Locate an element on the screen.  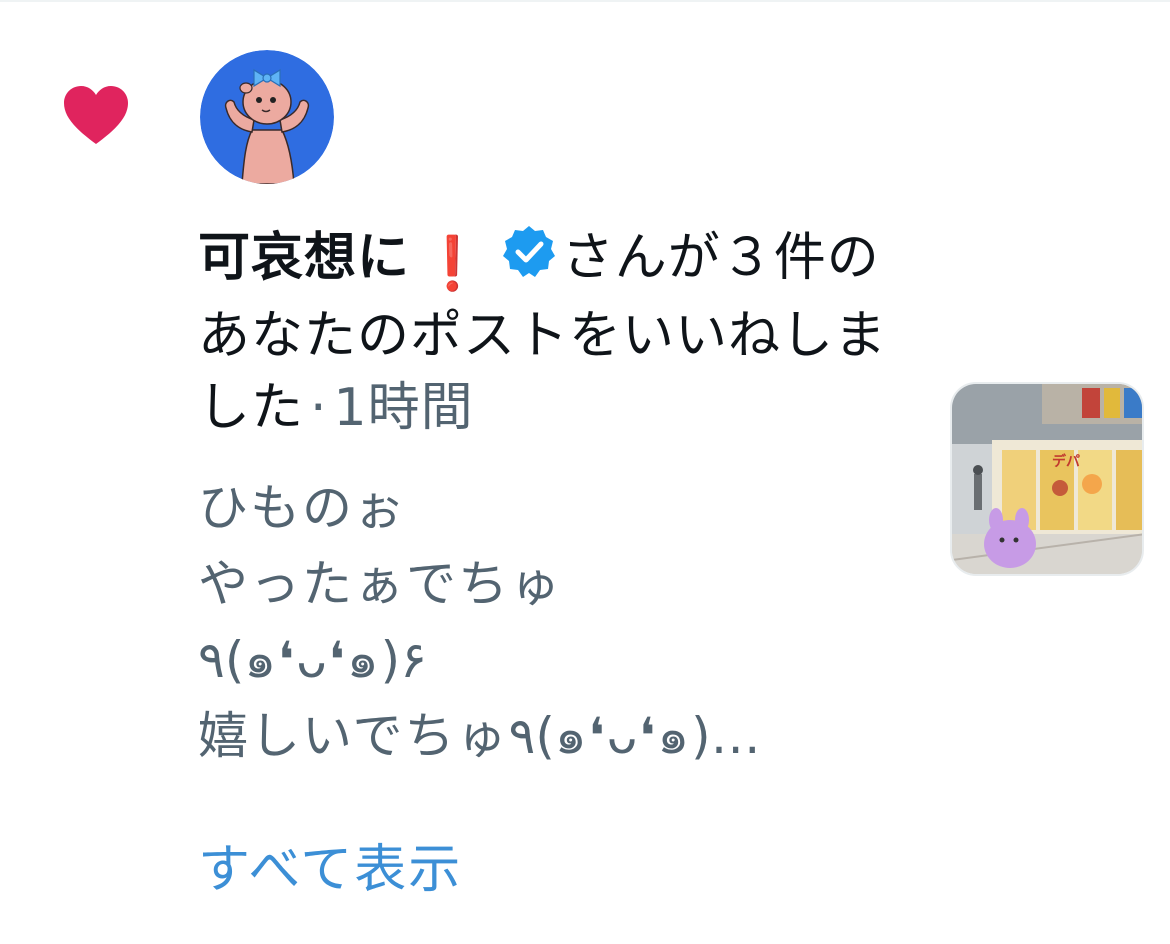
show-all-link: すべて表示 is located at coordinates (330, 870).